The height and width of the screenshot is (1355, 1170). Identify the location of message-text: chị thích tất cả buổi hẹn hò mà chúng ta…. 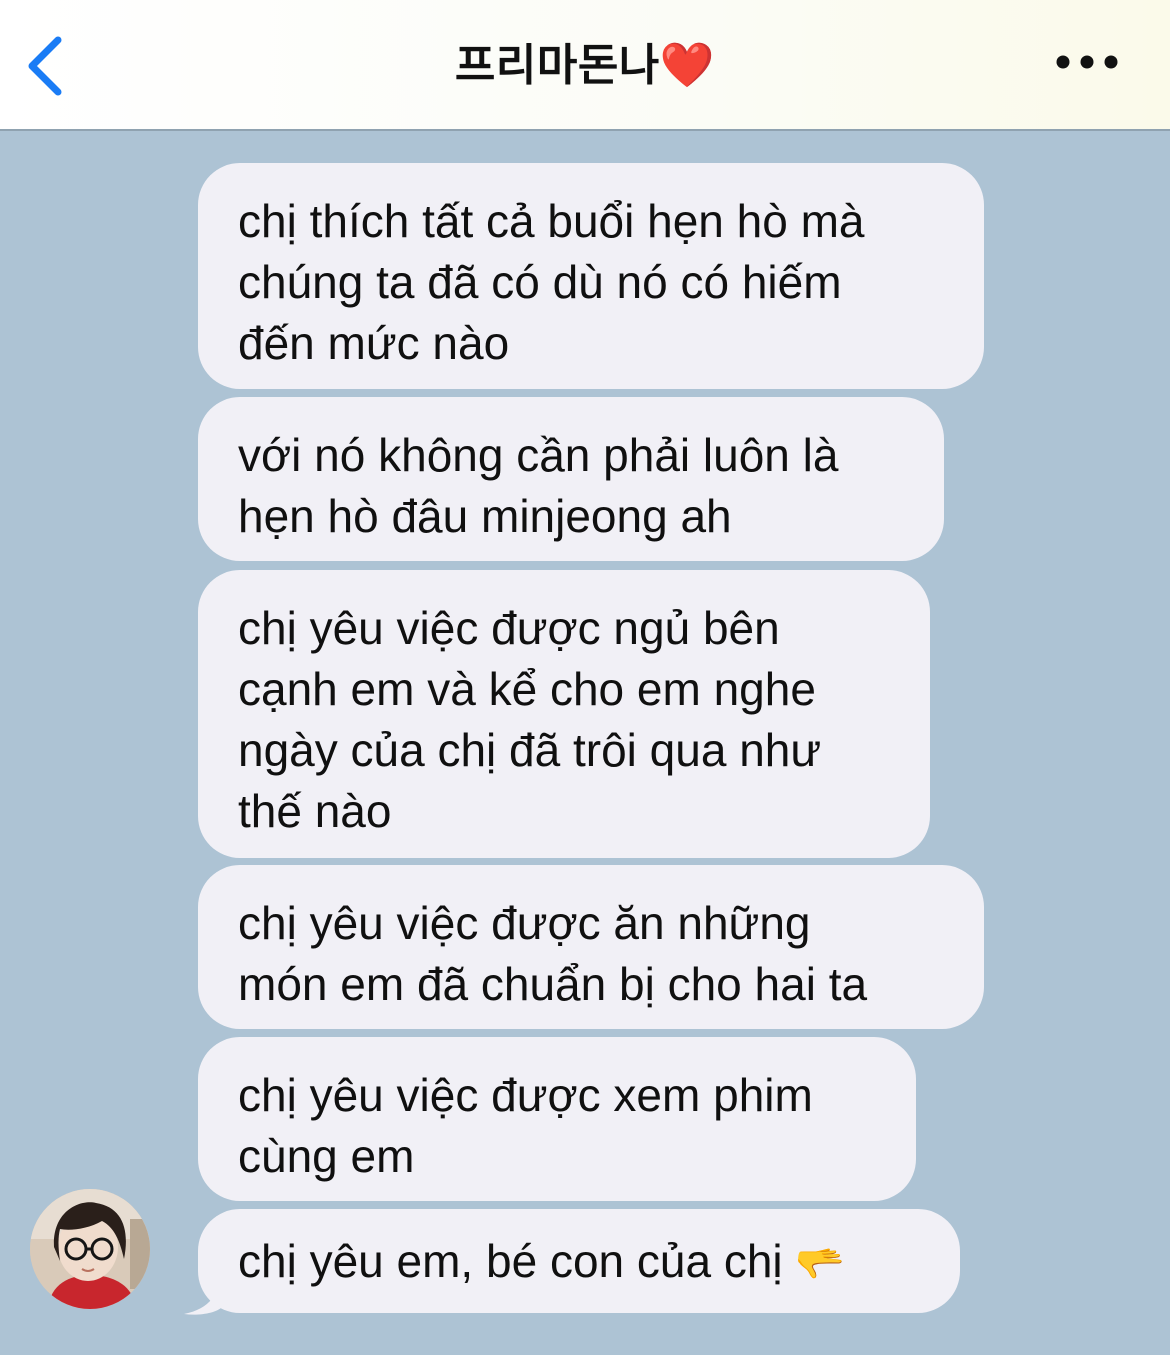
(551, 282).